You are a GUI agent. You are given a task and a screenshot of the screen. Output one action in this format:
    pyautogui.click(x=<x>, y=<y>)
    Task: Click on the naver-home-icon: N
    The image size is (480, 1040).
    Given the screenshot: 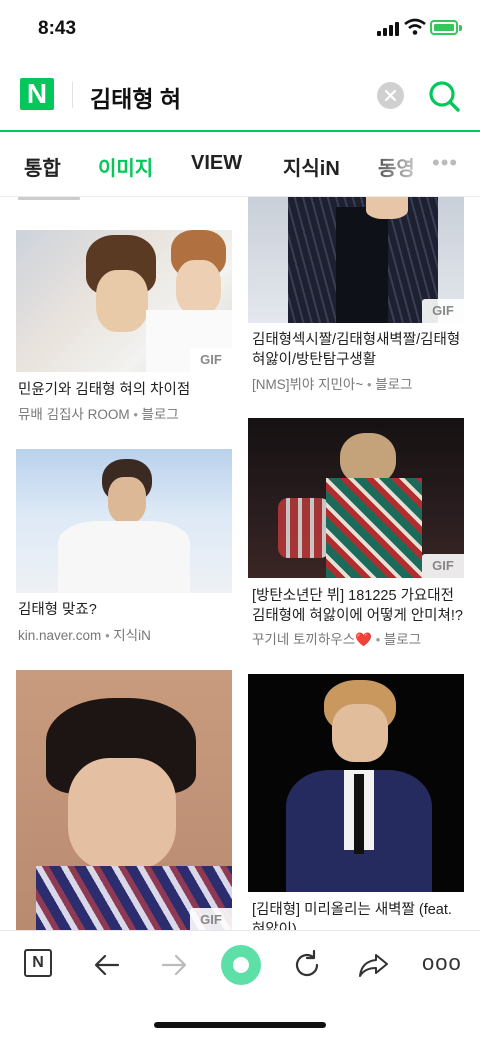 What is the action you would take?
    pyautogui.click(x=38, y=963)
    